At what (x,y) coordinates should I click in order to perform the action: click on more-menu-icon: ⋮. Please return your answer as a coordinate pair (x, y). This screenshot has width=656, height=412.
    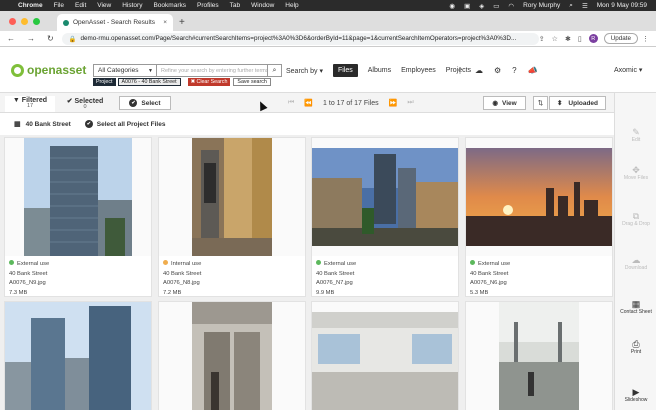
    Looking at the image, I should click on (645, 39).